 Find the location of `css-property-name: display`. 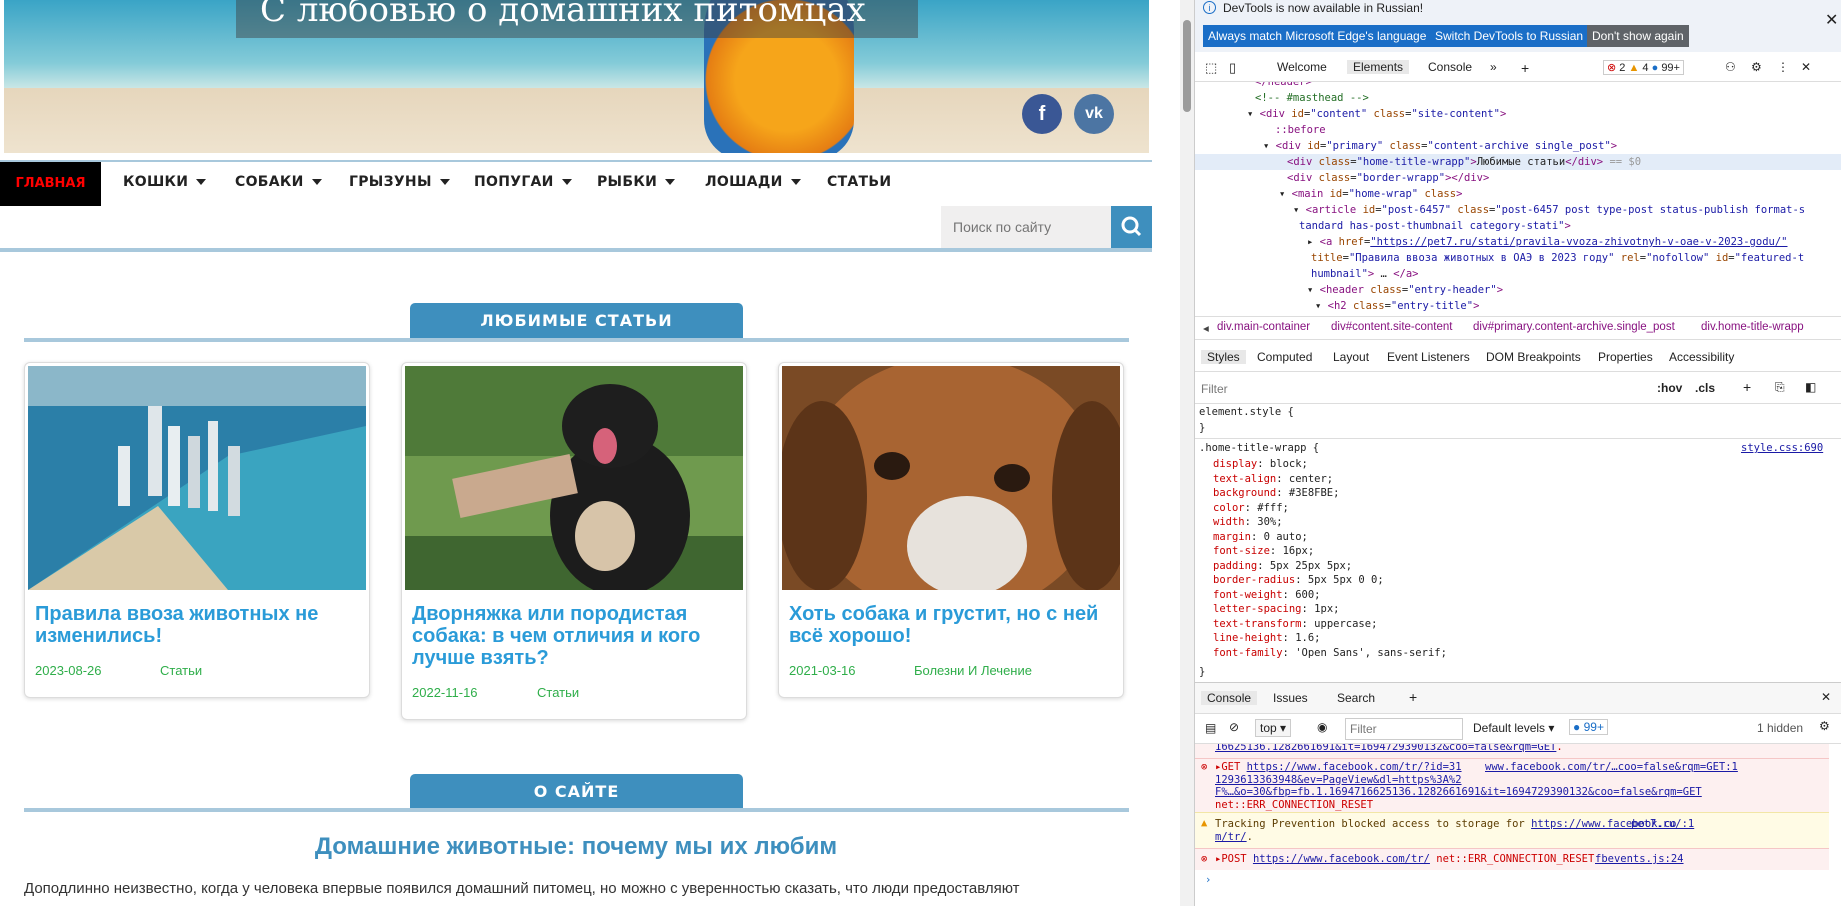

css-property-name: display is located at coordinates (1235, 464).